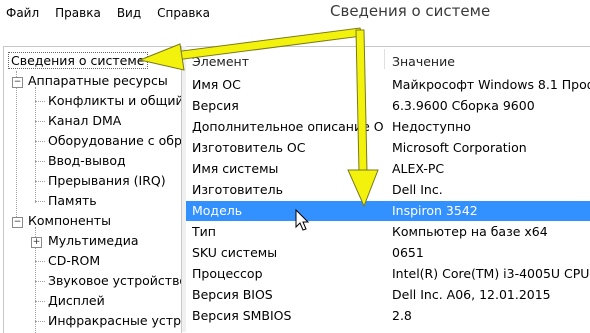 The height and width of the screenshot is (333, 590). Describe the element at coordinates (87, 161) in the screenshot. I see `tree-item-io: Ввод-вывод` at that location.